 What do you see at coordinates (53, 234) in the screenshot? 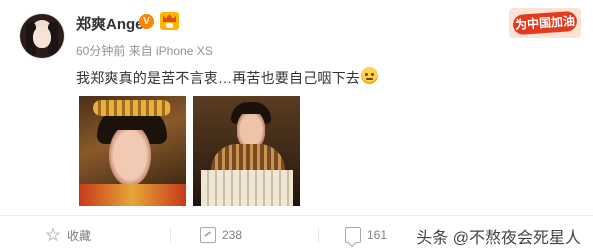
I see `star-icon` at bounding box center [53, 234].